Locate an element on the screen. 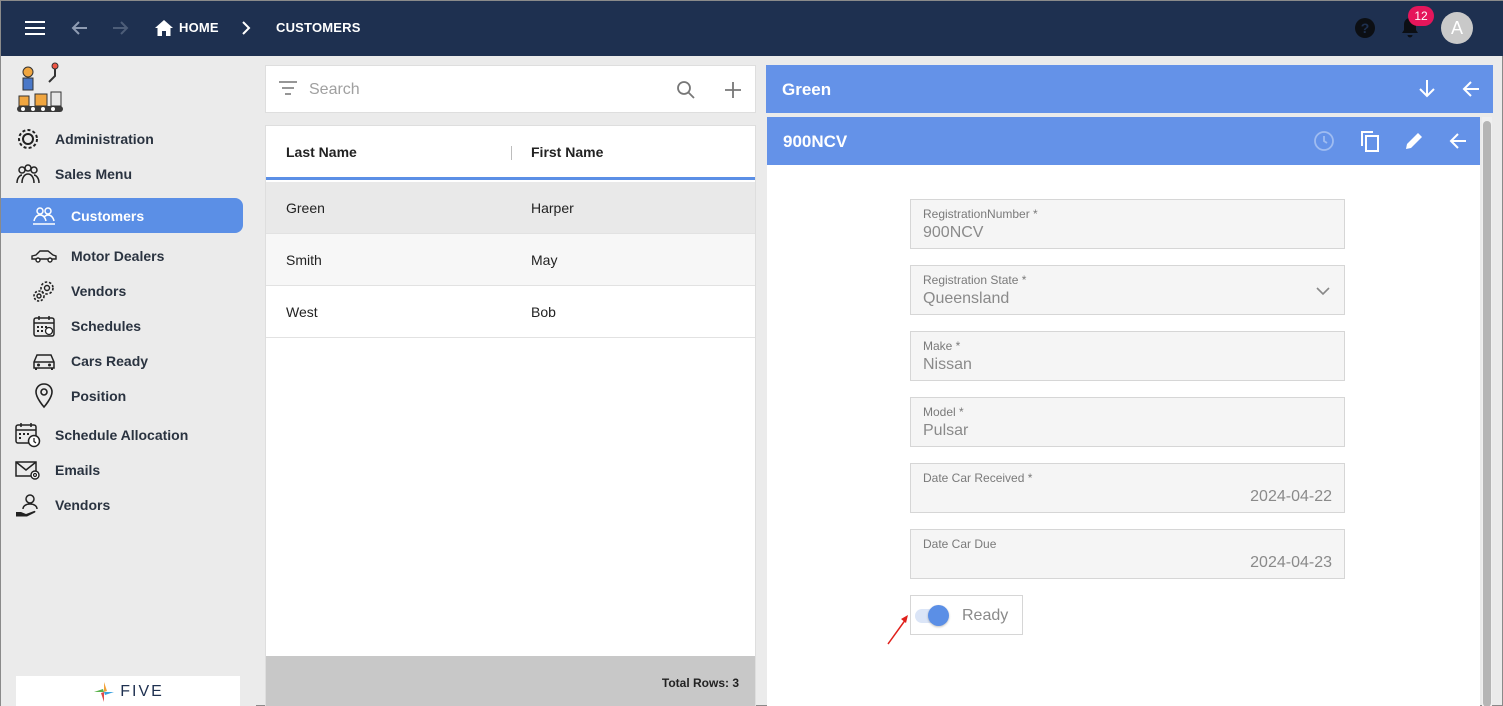 Image resolution: width=1503 pixels, height=706 pixels. app-logo-icon is located at coordinates (40, 88).